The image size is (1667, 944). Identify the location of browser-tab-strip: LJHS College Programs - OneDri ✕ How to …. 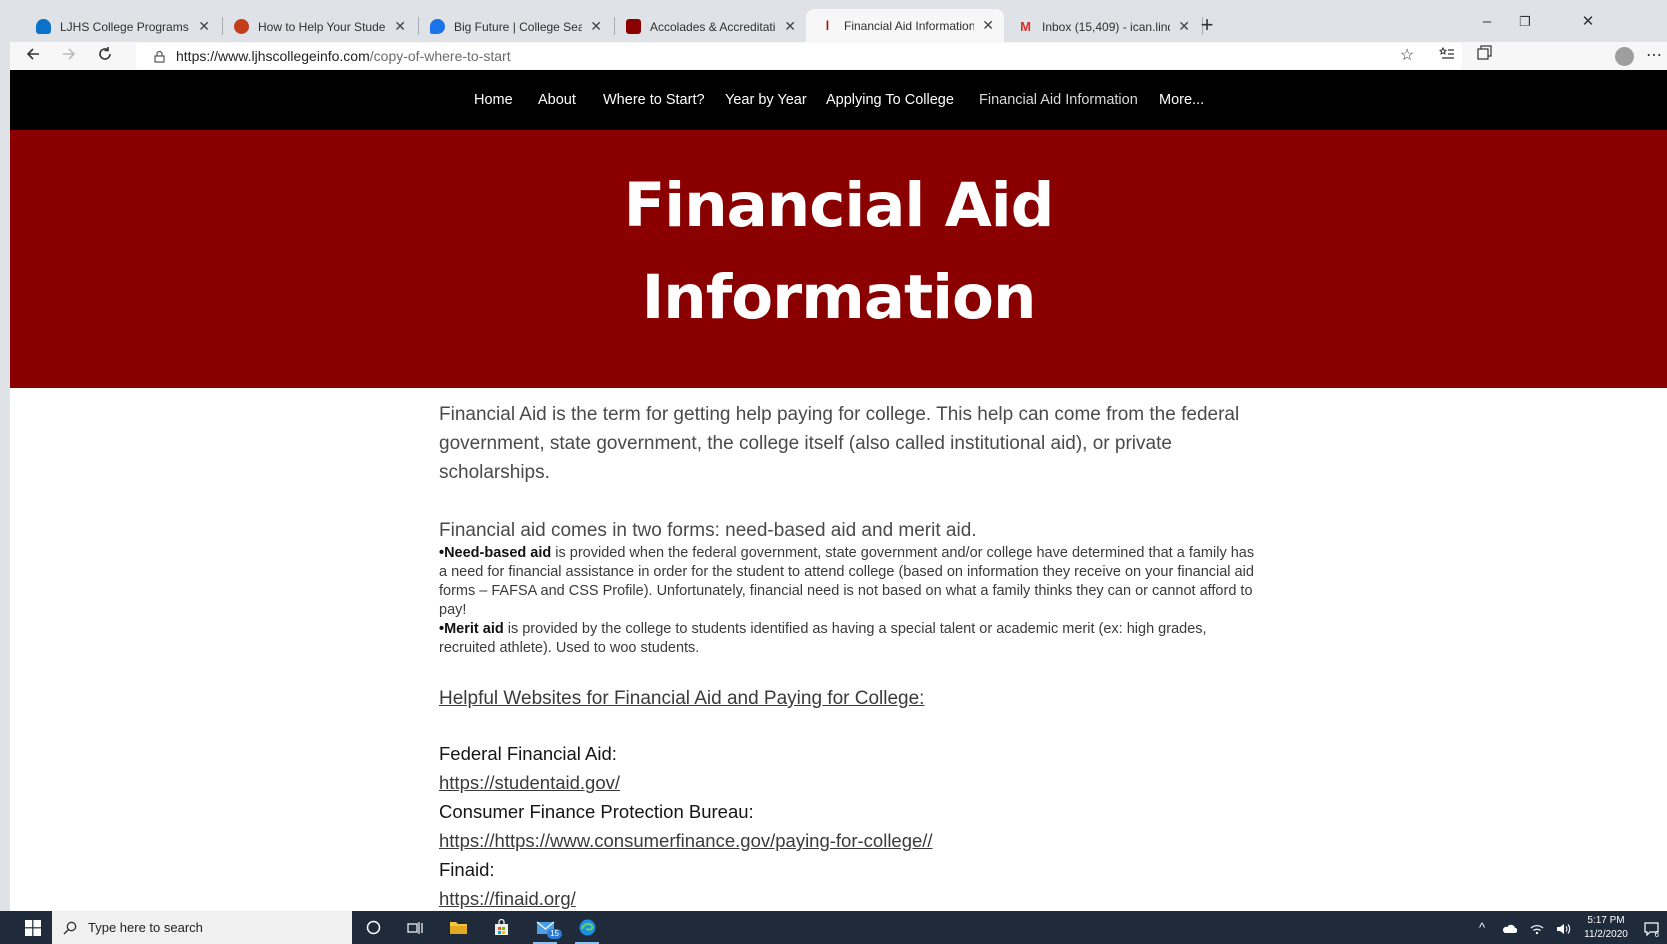
(838, 21).